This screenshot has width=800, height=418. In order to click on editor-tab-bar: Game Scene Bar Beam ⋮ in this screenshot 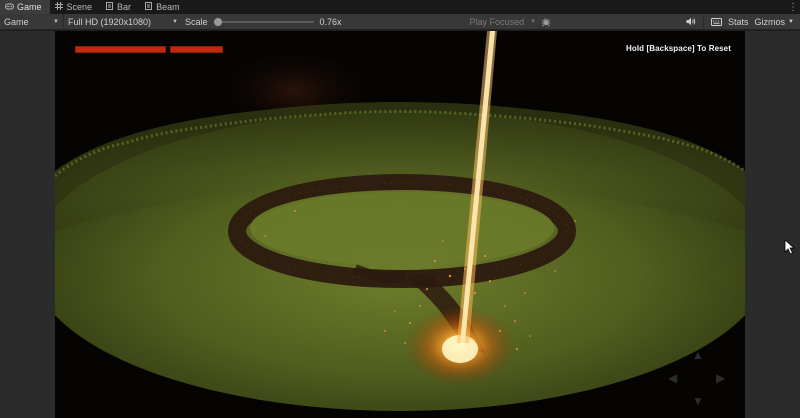, I will do `click(400, 7)`.